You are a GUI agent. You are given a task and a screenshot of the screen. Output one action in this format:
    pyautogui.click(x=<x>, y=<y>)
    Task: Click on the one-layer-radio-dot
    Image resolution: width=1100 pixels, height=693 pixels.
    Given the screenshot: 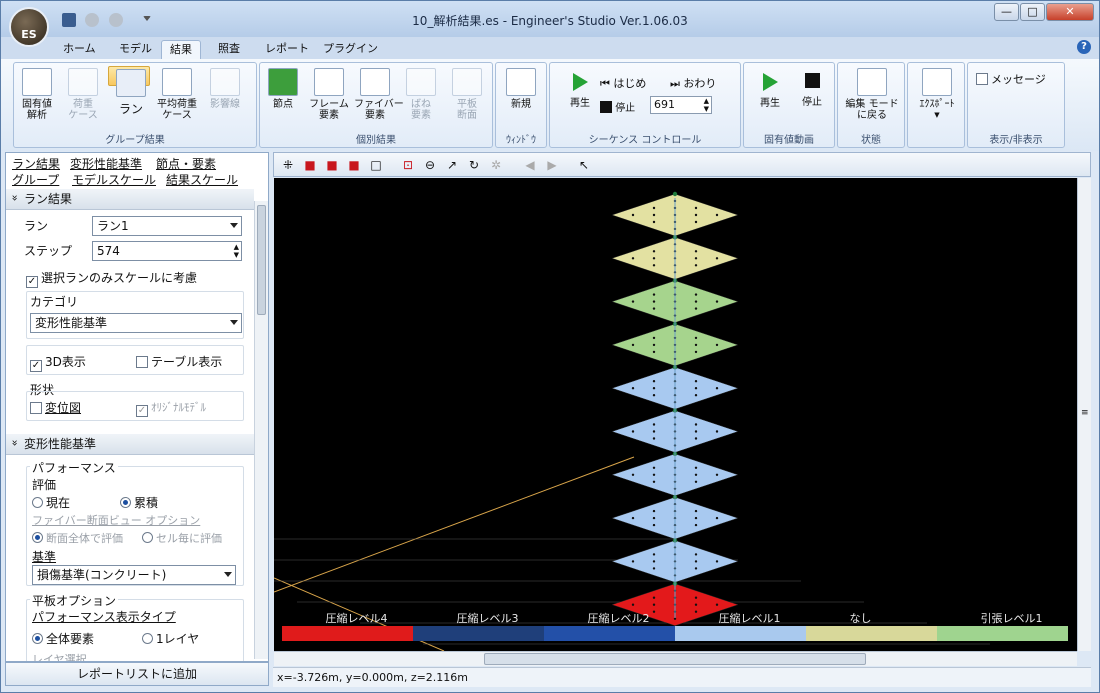 What is the action you would take?
    pyautogui.click(x=147, y=638)
    